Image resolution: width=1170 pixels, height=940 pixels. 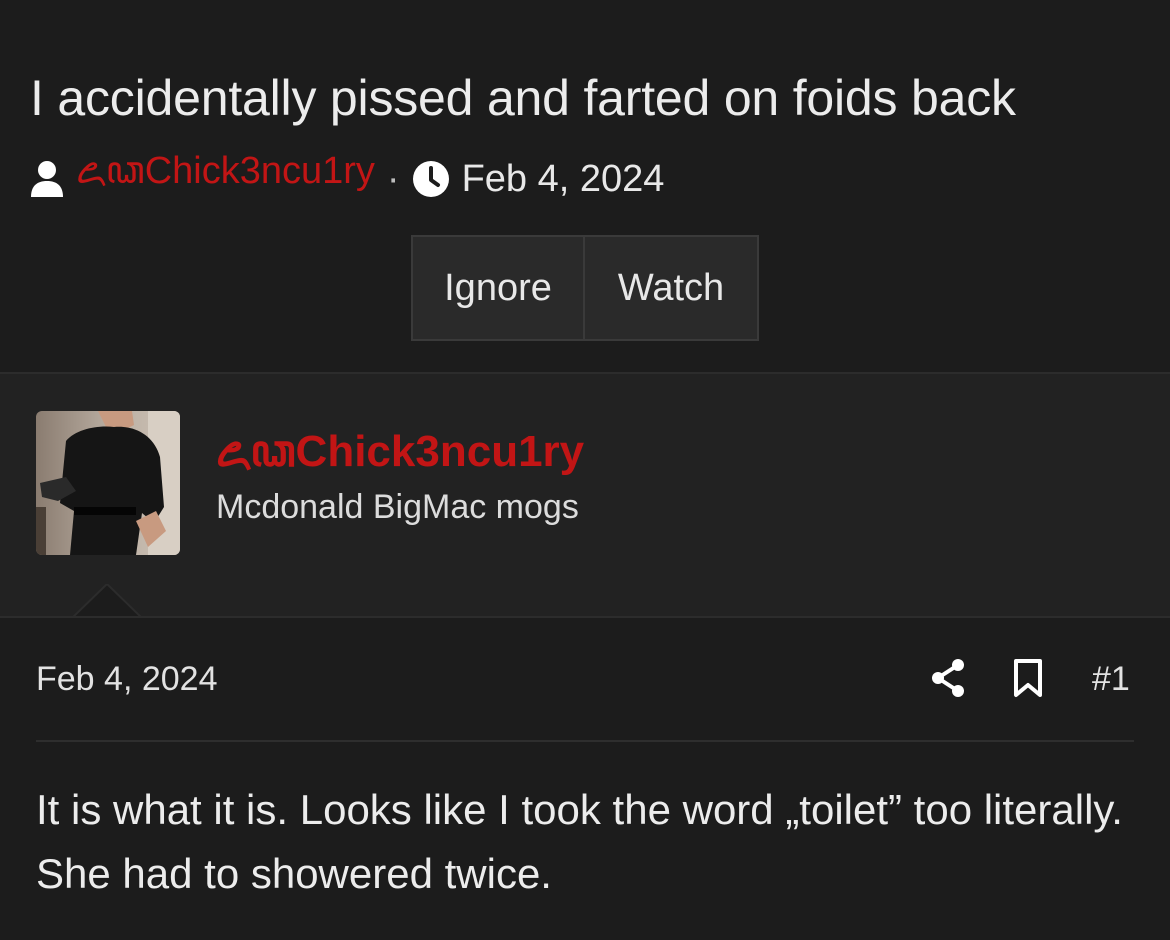 I want to click on watch-button: Watch, so click(x=671, y=288).